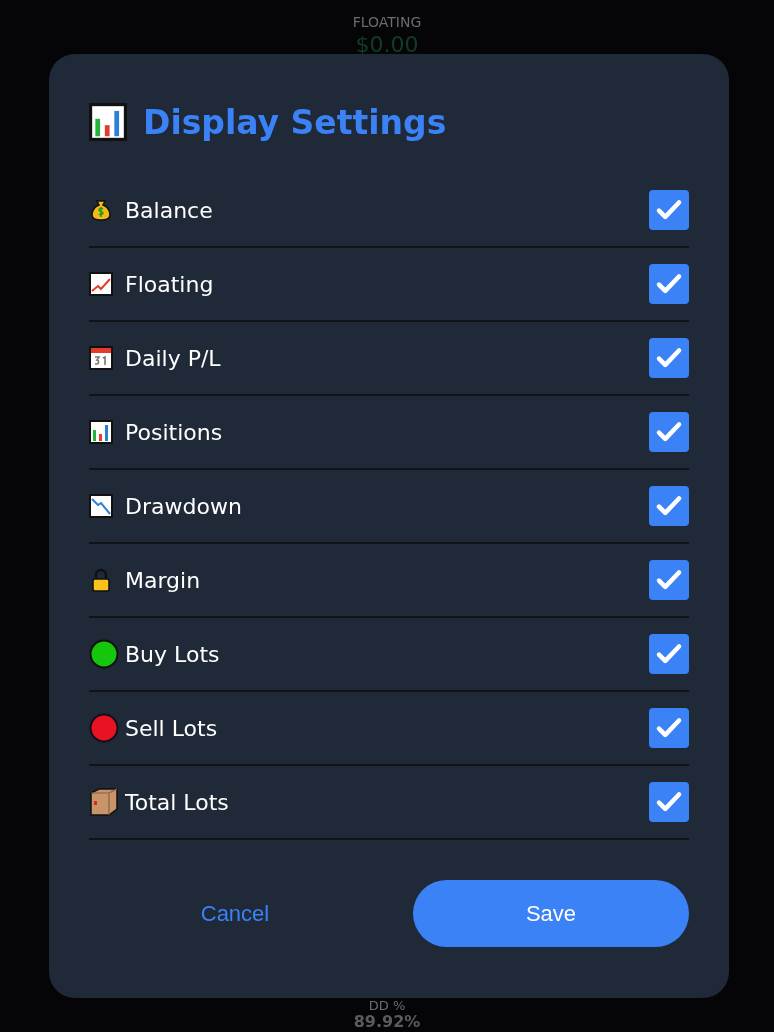 The height and width of the screenshot is (1032, 774). I want to click on option-label: Balance, so click(169, 210).